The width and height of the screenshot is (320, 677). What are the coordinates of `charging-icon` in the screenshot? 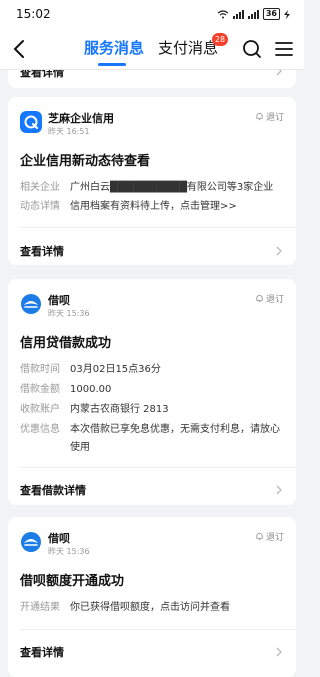 It's located at (287, 14).